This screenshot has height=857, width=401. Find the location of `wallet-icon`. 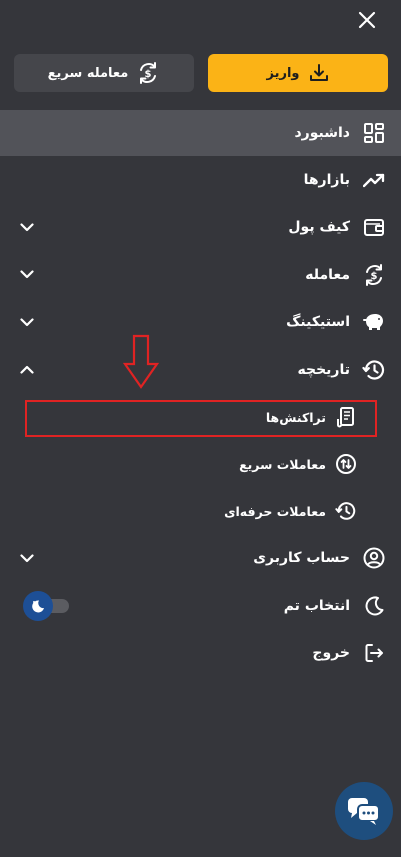

wallet-icon is located at coordinates (374, 227).